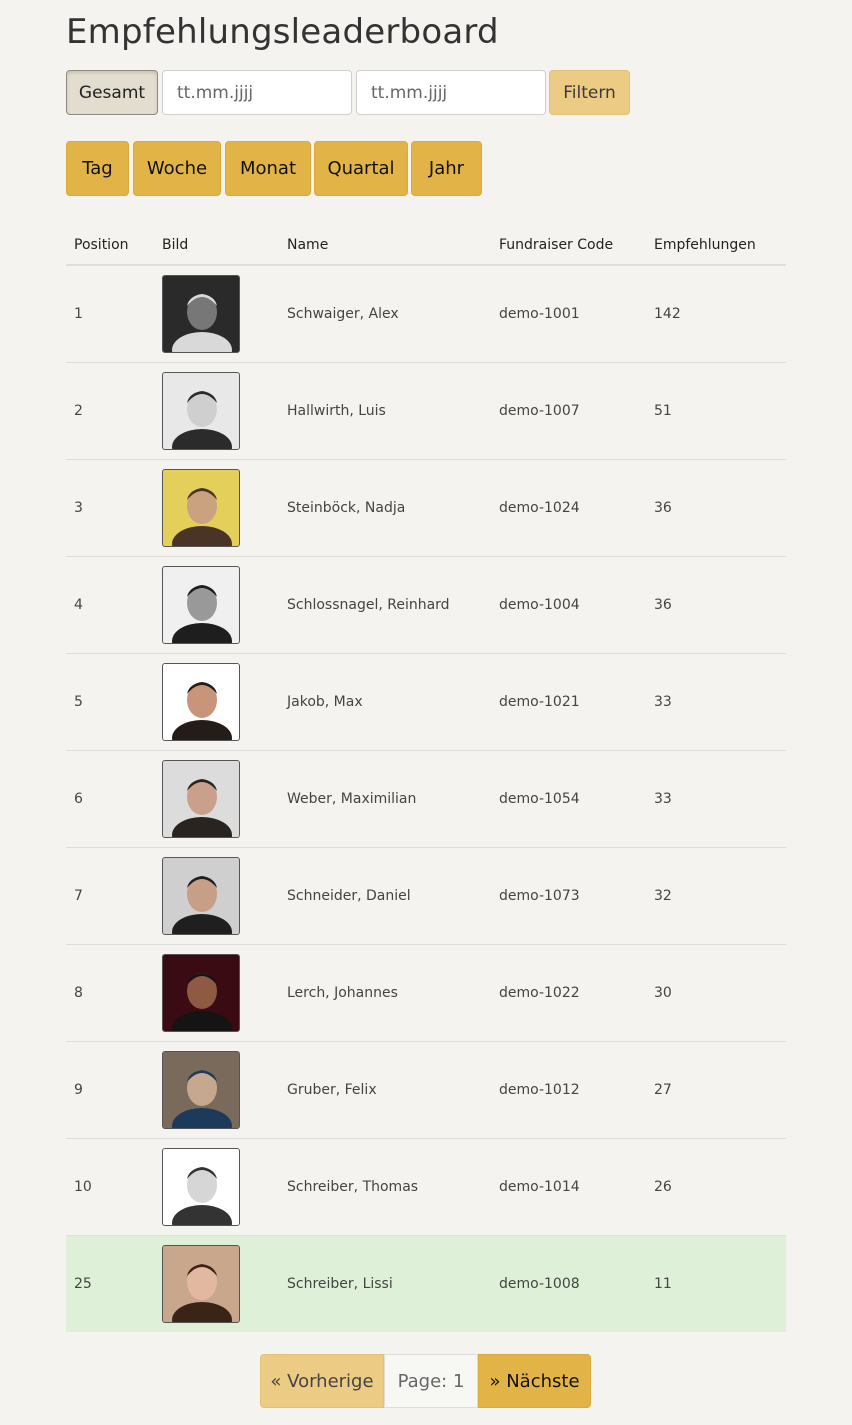 This screenshot has width=852, height=1425. Describe the element at coordinates (177, 168) in the screenshot. I see `period-woche-button: Woche` at that location.